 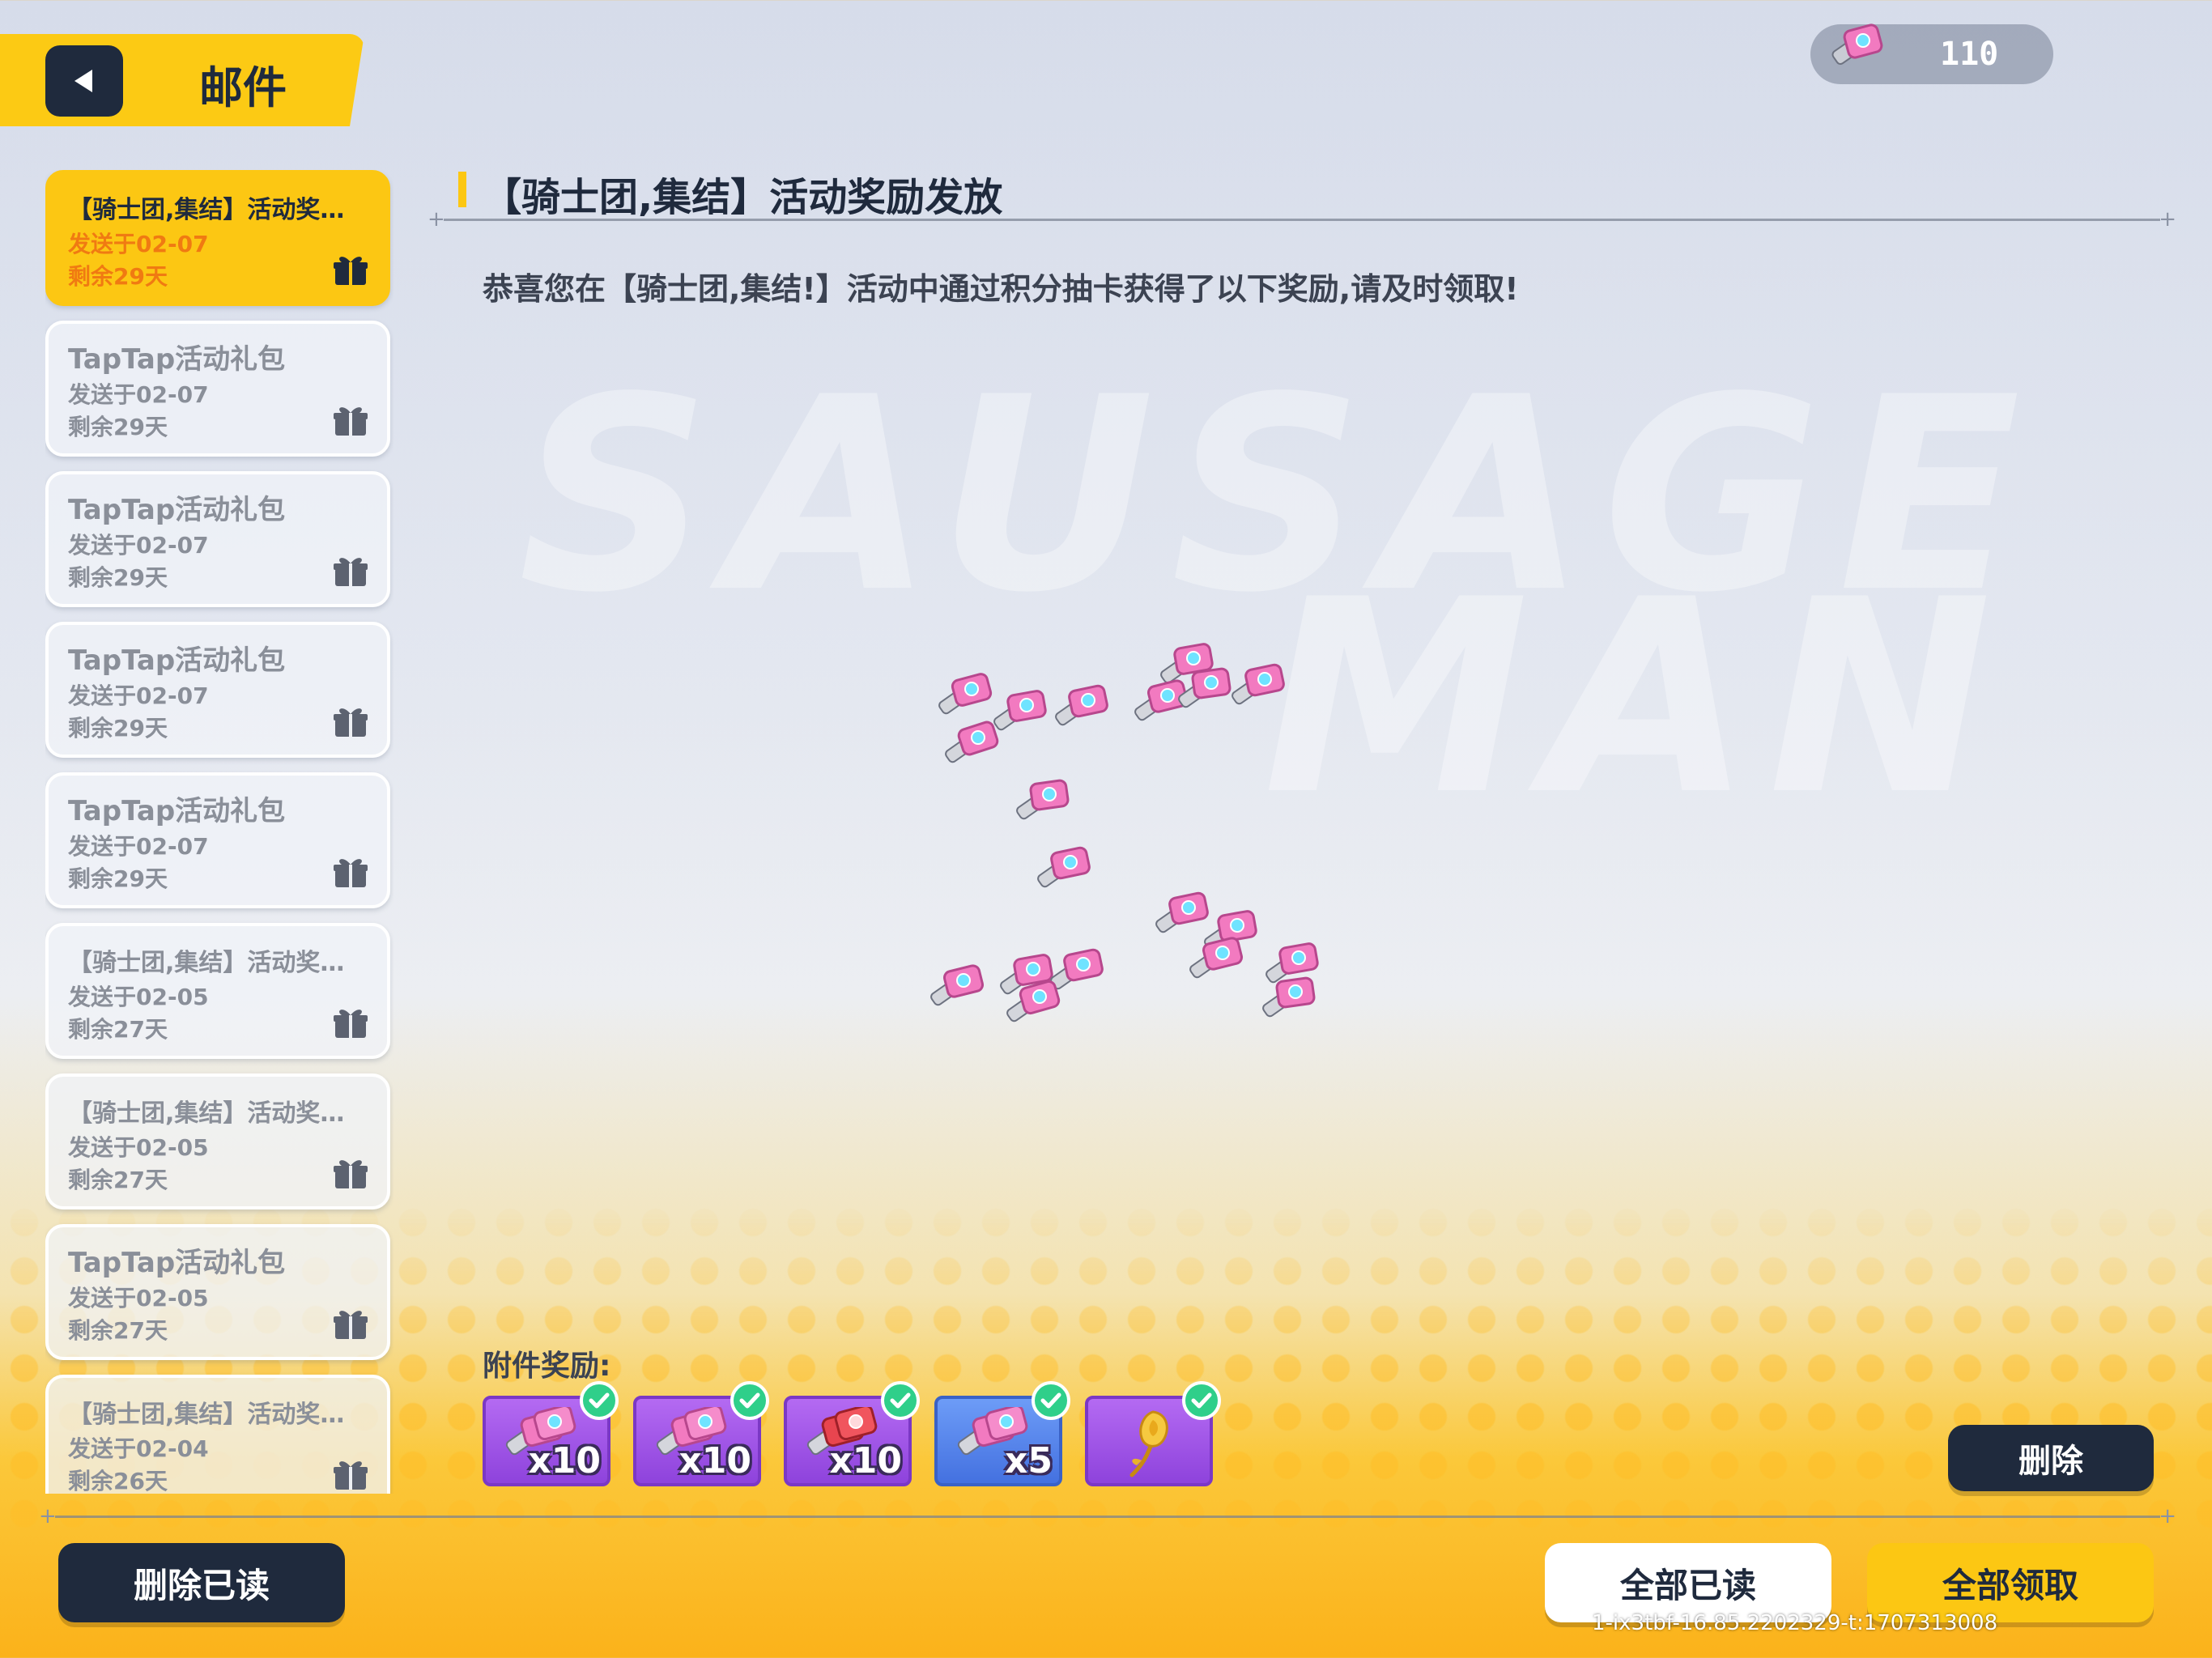 I want to click on mail-content-body: 恭喜您在【骑士团,集结!】活动中通过积分抽卡获得了以下奖励,请及时领取!, so click(x=1001, y=289).